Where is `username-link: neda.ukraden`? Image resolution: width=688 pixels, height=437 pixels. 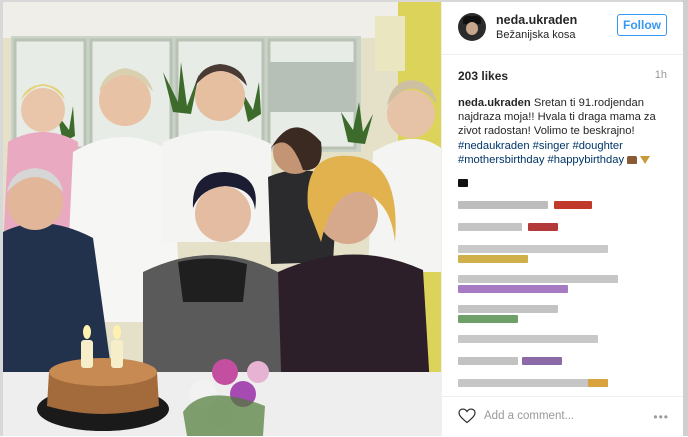
username-link: neda.ukraden is located at coordinates (536, 20).